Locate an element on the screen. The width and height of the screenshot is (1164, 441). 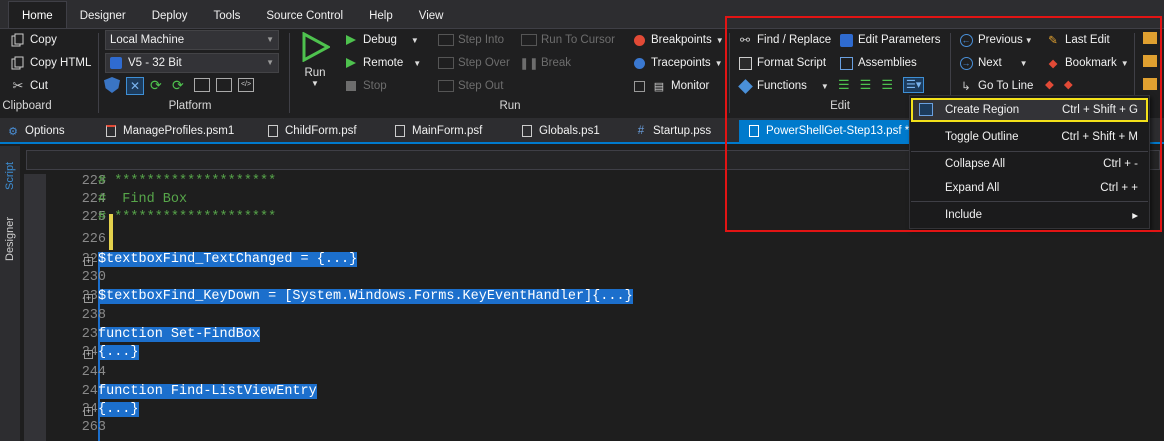
tab-deploy: Deploy is located at coordinates (170, 15).